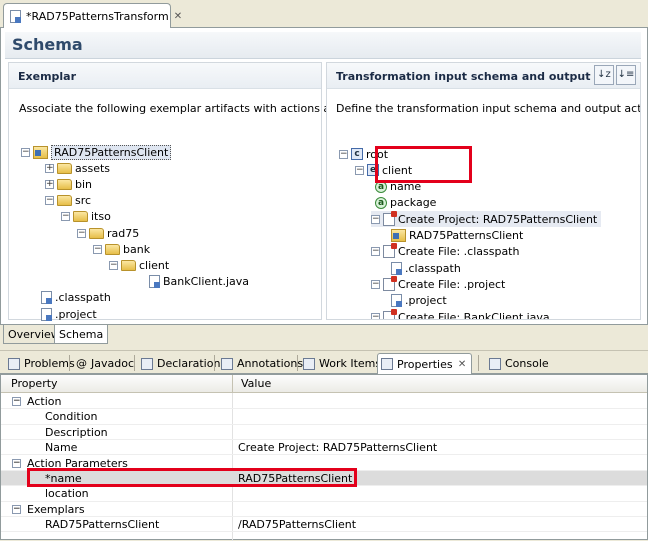 This screenshot has width=648, height=541. What do you see at coordinates (324, 510) in the screenshot?
I see `property-row: − Exemplars` at bounding box center [324, 510].